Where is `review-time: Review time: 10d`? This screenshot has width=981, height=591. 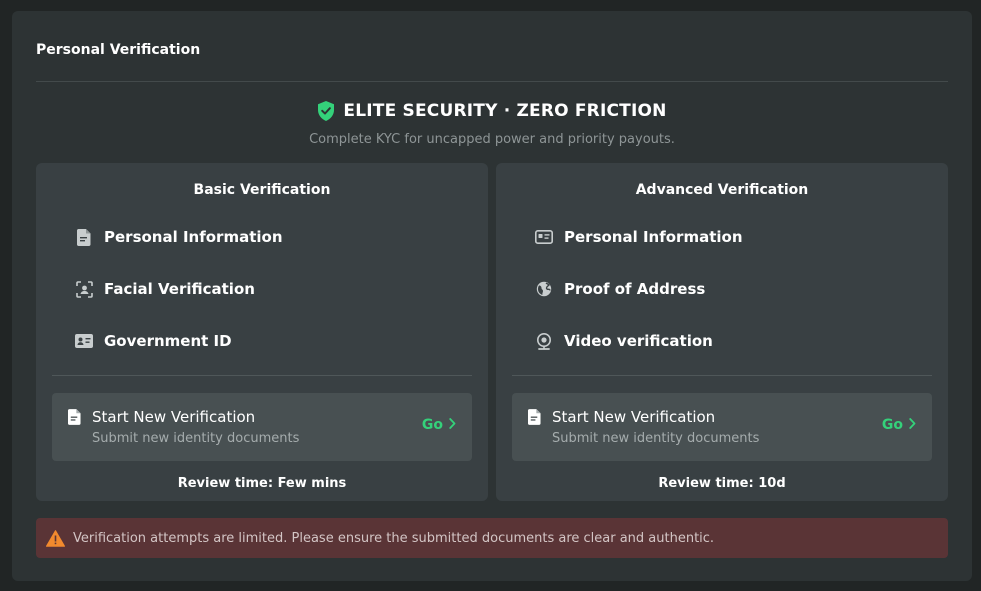
review-time: Review time: 10d is located at coordinates (722, 483).